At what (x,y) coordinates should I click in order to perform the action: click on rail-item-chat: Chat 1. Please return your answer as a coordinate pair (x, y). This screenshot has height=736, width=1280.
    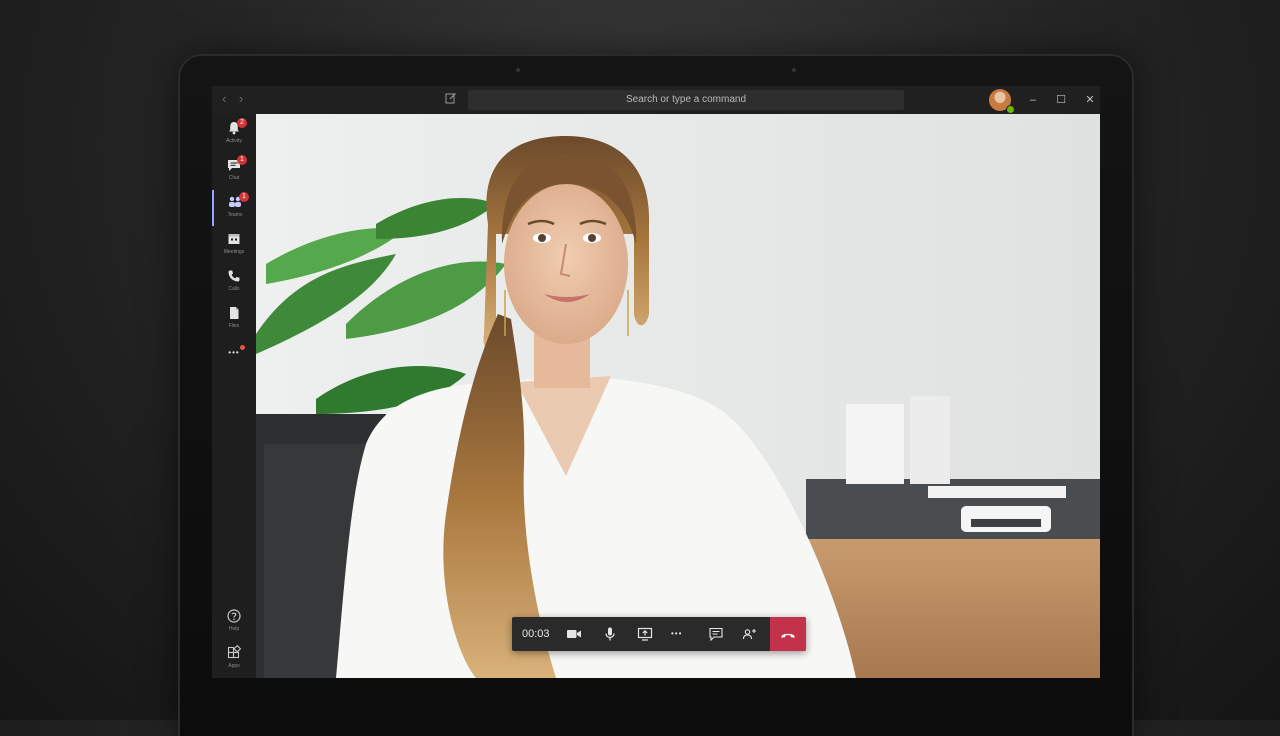
    Looking at the image, I should click on (234, 171).